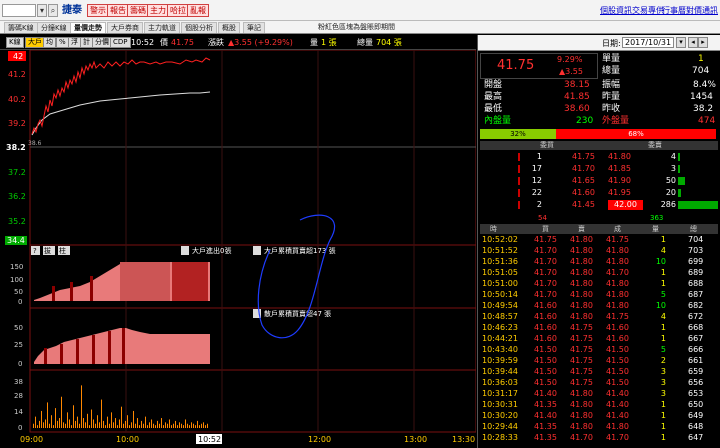  Describe the element at coordinates (600, 427) in the screenshot. I see `tick-row: 10:29:44 41.35 41.80 41.80 1 648` at that location.